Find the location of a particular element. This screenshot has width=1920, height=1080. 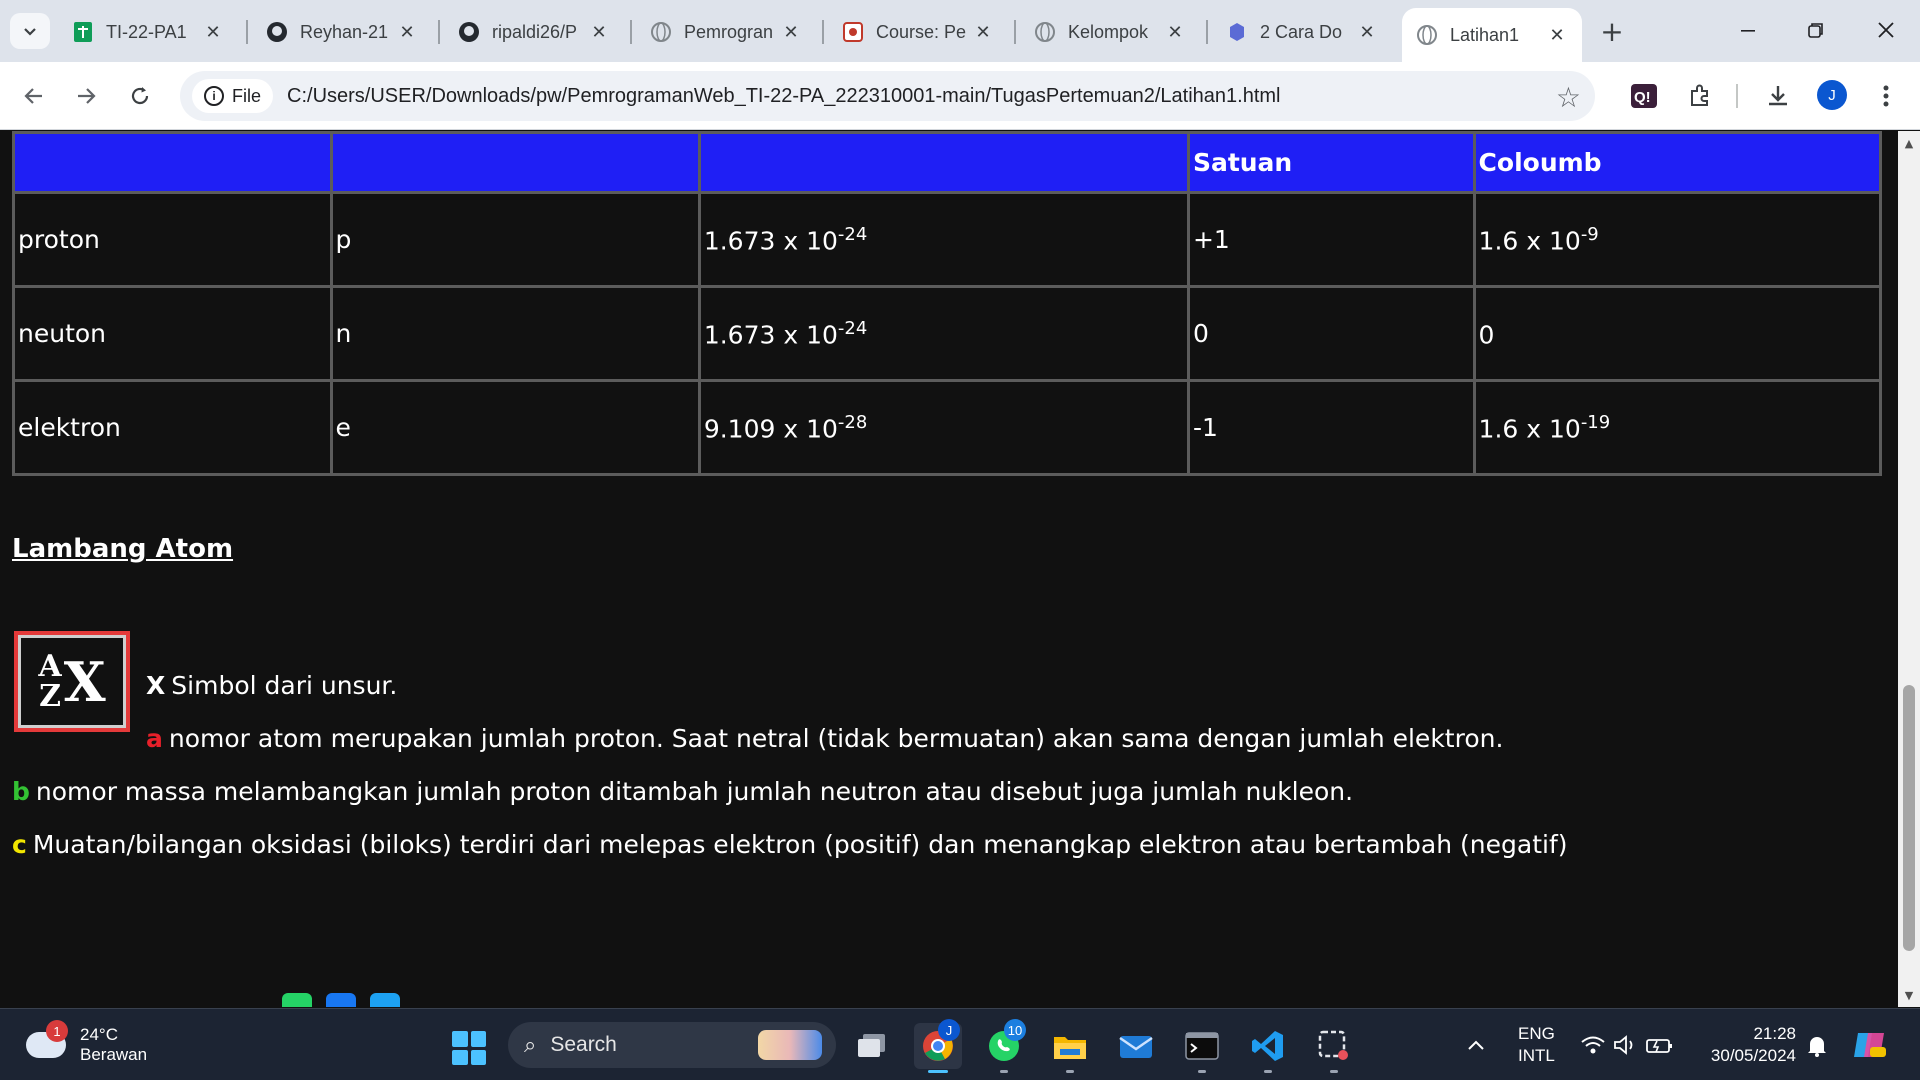

task-view-button is located at coordinates (872, 1046).